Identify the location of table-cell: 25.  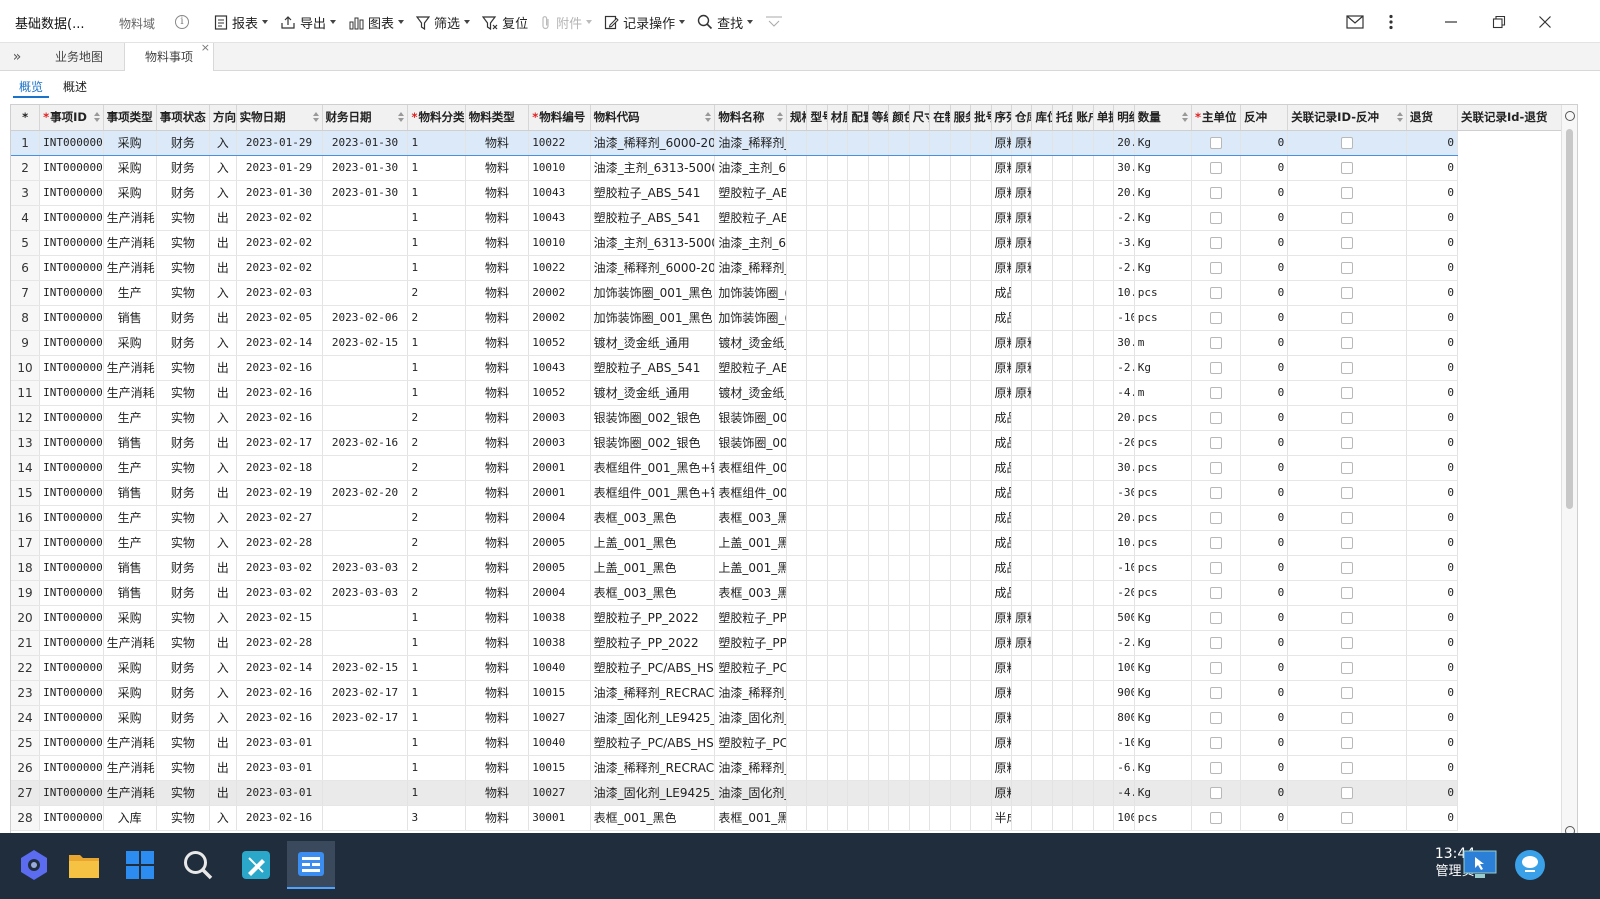
(26, 743).